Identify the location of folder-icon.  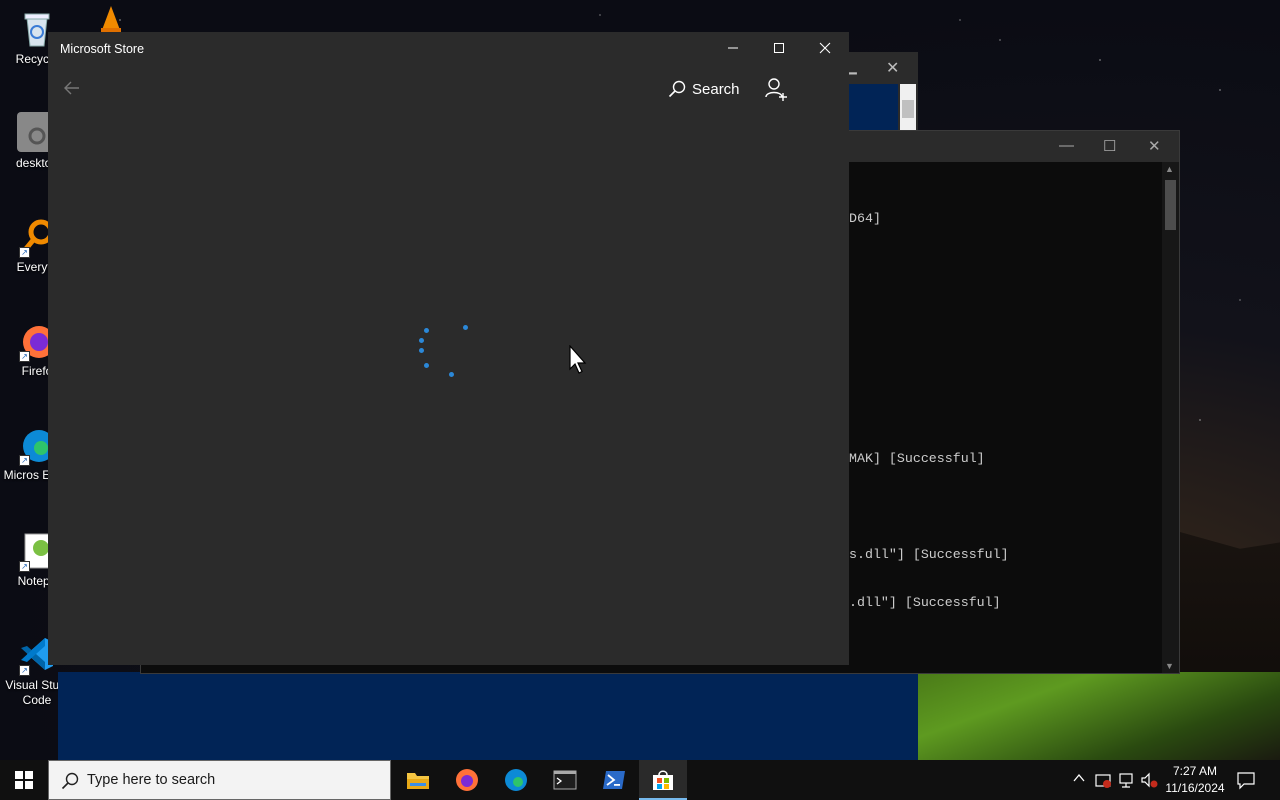
(418, 781).